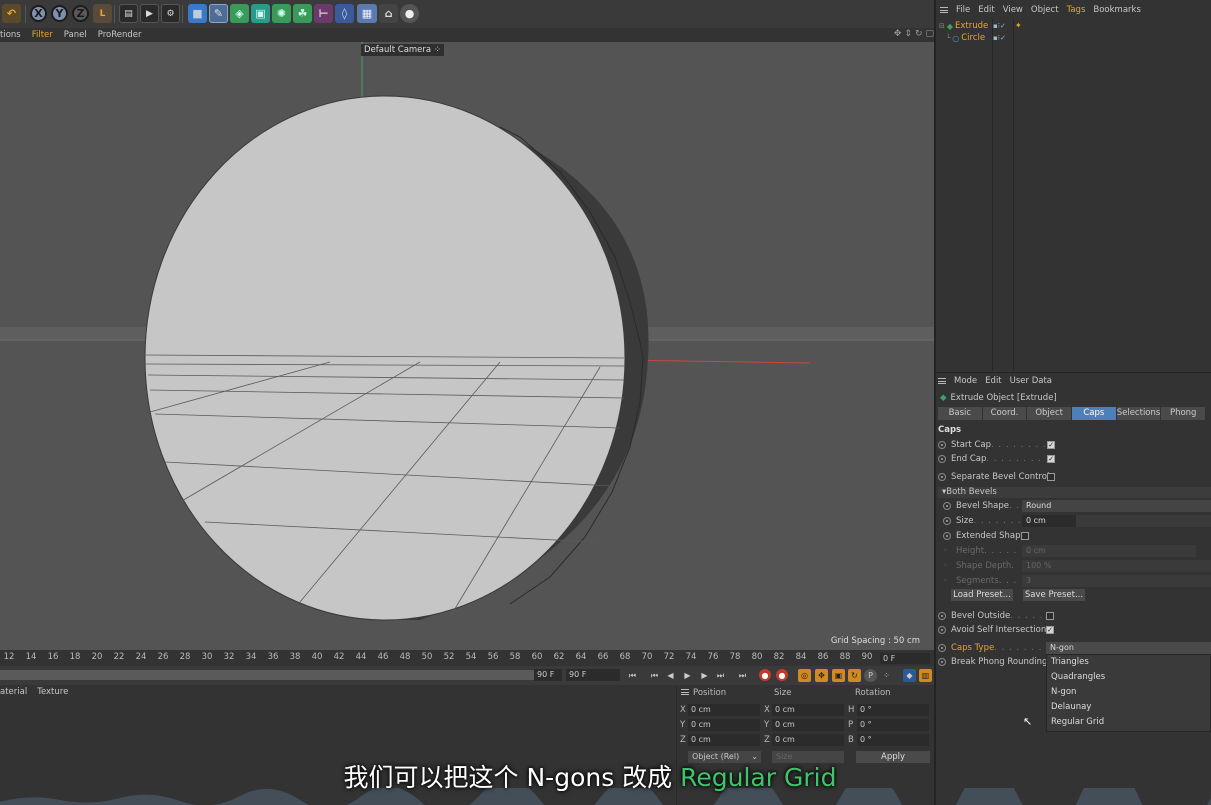 Image resolution: width=1211 pixels, height=805 pixels. I want to click on next-key-icon: ⏭, so click(720, 675).